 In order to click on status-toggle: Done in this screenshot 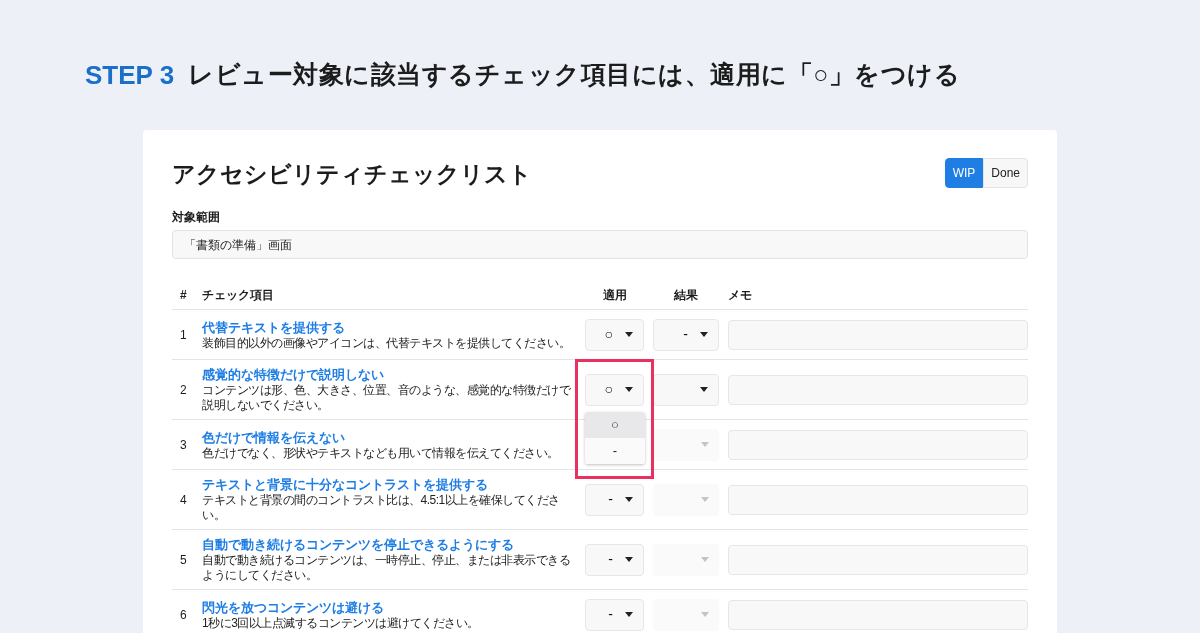, I will do `click(1005, 173)`.